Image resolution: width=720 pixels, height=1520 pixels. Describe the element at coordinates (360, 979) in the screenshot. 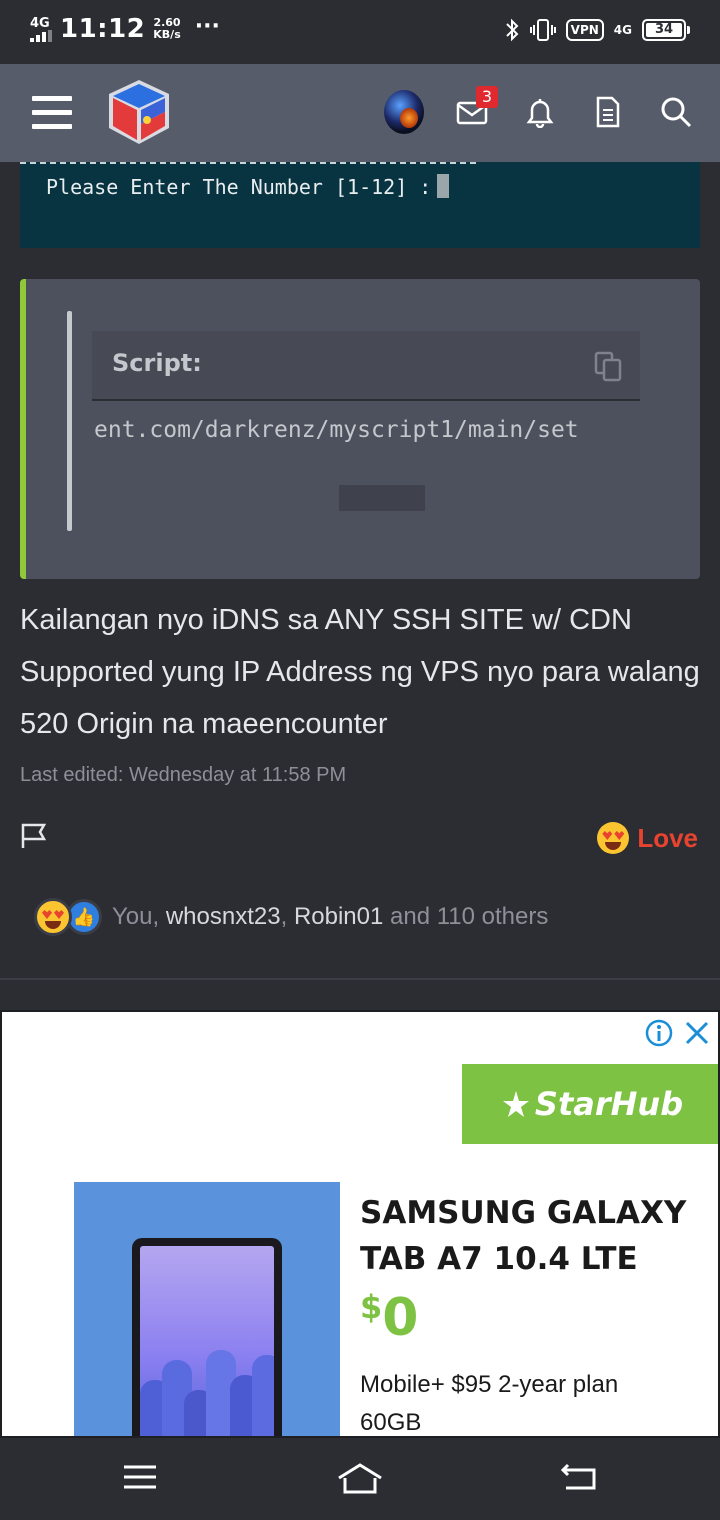

I see `divider` at that location.